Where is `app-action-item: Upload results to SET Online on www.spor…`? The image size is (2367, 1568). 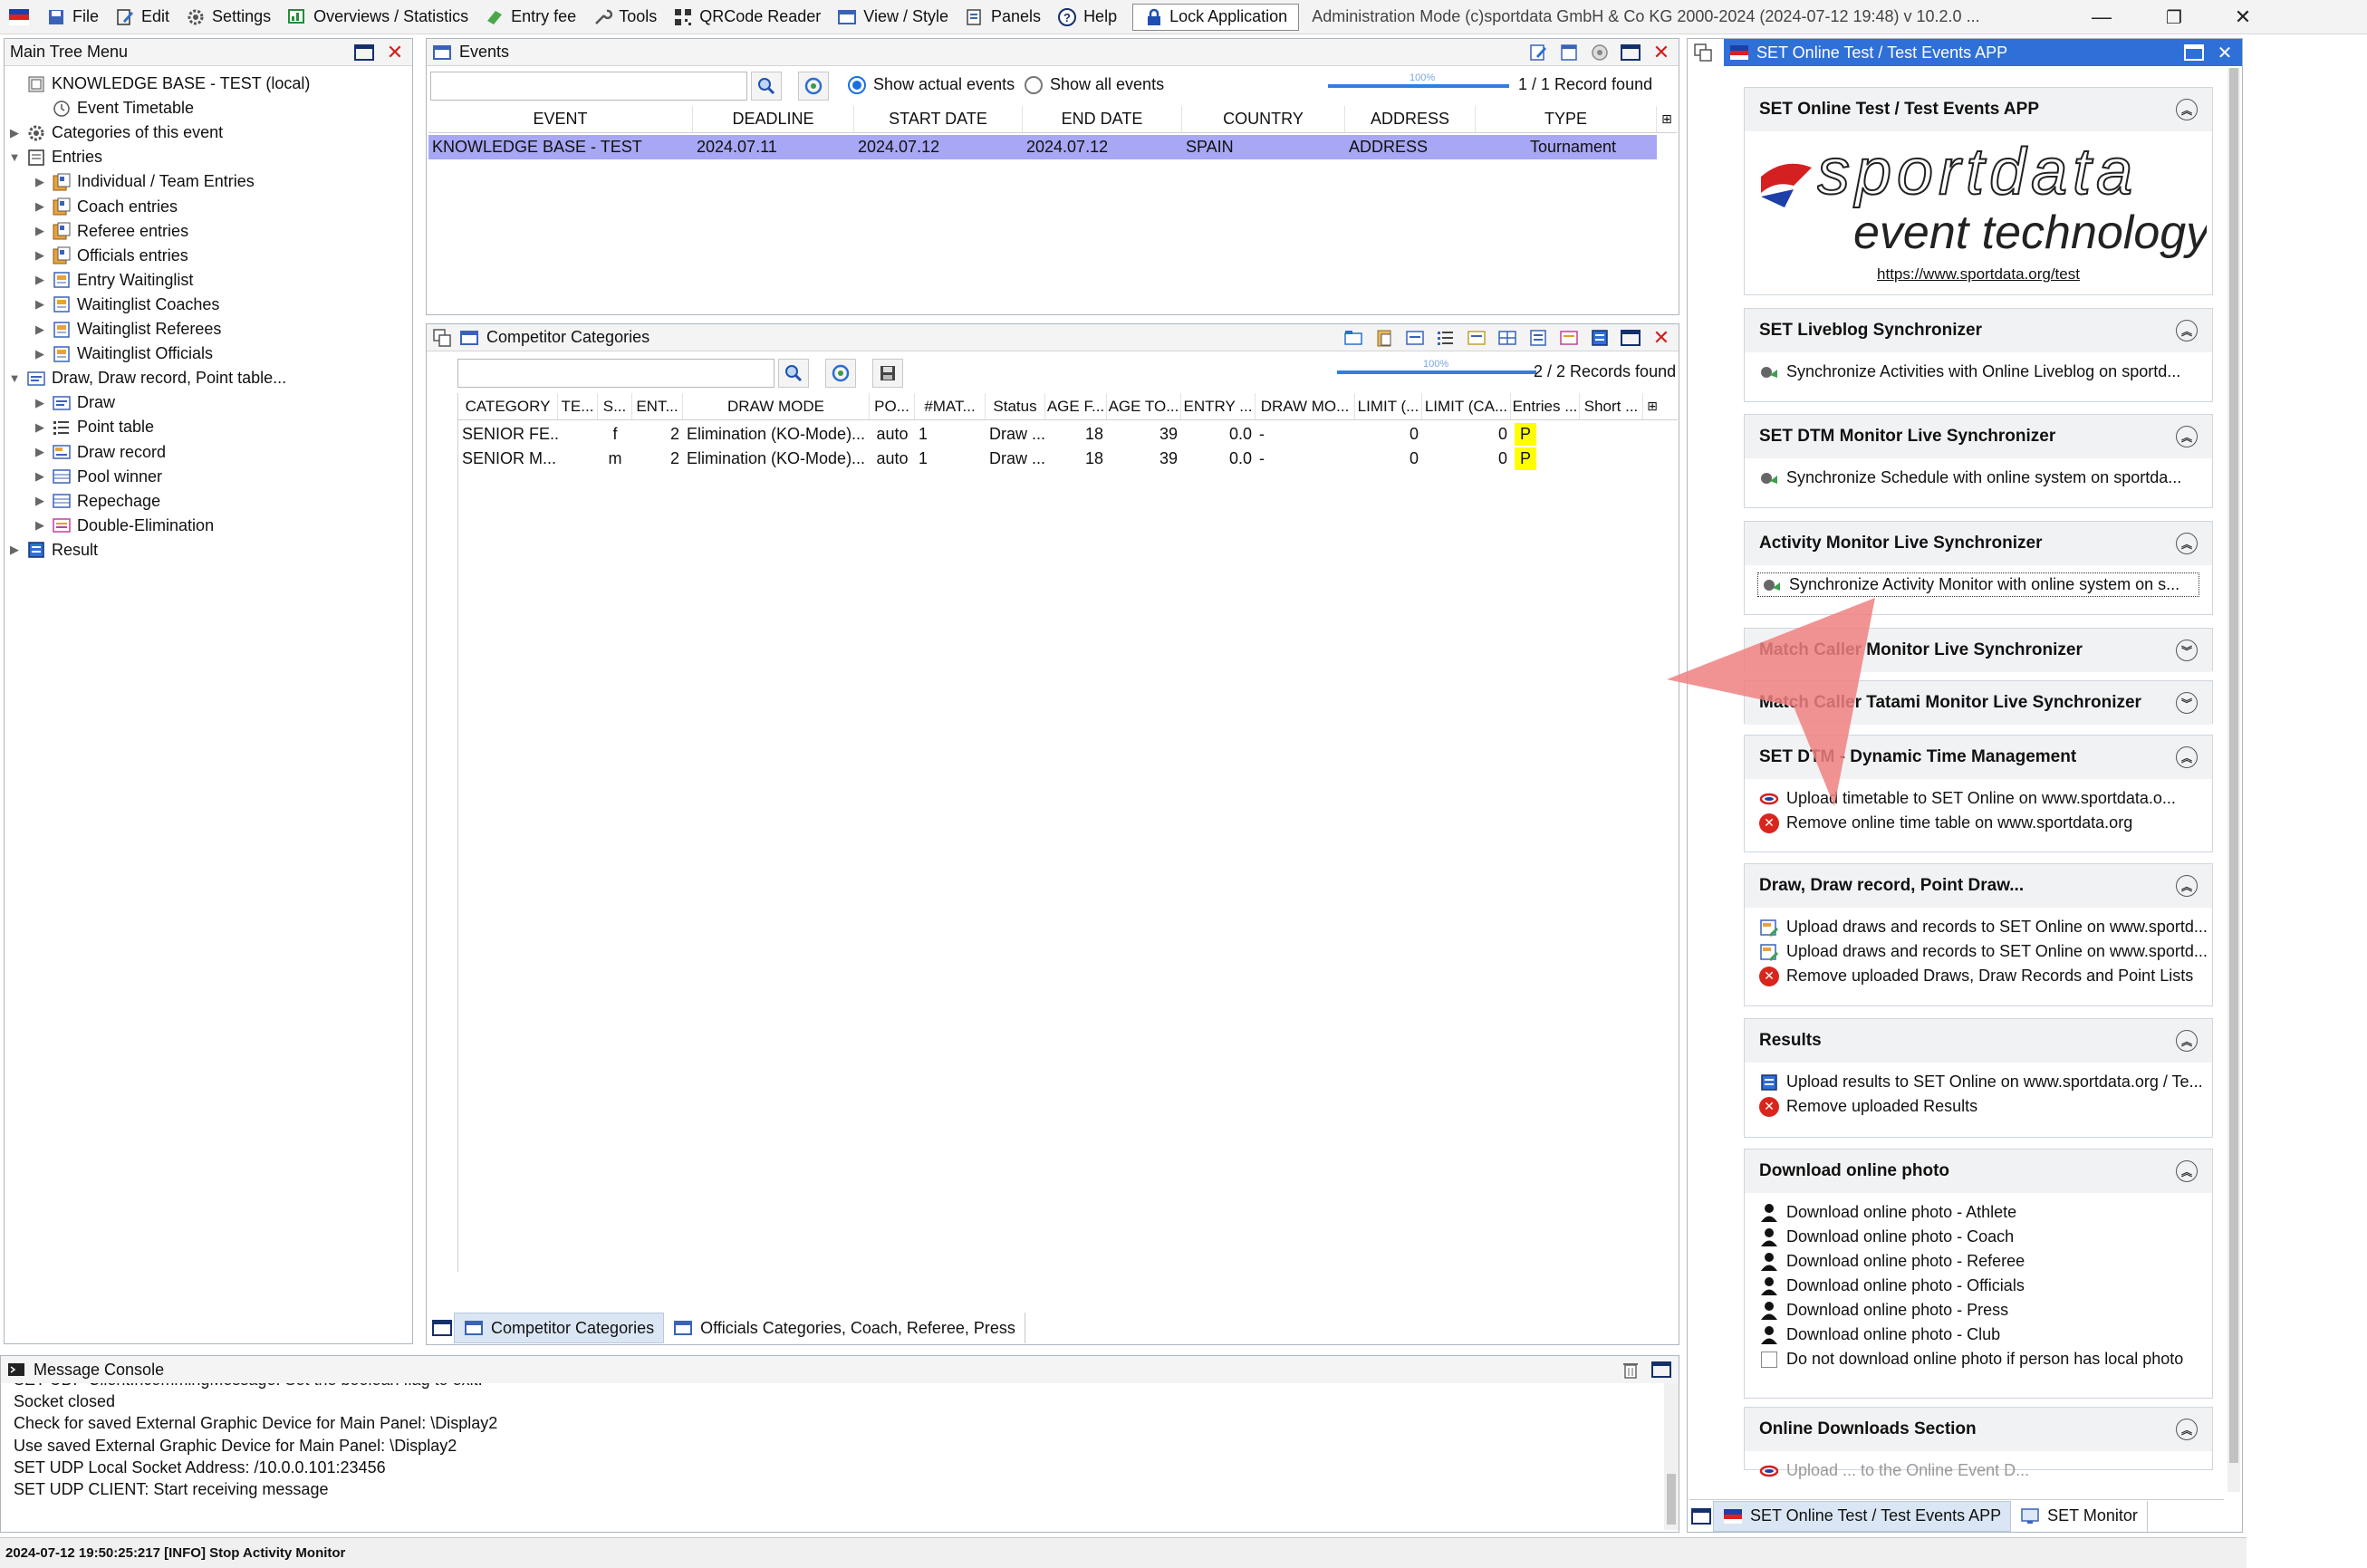 app-action-item: Upload results to SET Online on www.spor… is located at coordinates (1978, 1082).